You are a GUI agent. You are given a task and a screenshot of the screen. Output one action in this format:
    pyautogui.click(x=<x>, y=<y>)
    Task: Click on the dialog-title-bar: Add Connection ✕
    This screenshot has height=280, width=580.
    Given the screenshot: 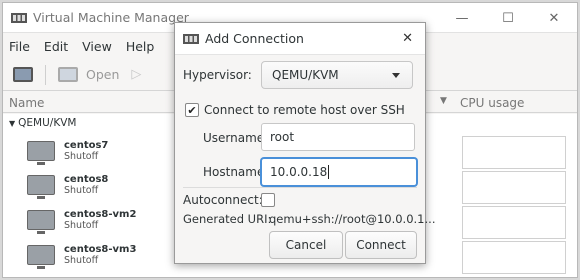 What is the action you would take?
    pyautogui.click(x=300, y=39)
    